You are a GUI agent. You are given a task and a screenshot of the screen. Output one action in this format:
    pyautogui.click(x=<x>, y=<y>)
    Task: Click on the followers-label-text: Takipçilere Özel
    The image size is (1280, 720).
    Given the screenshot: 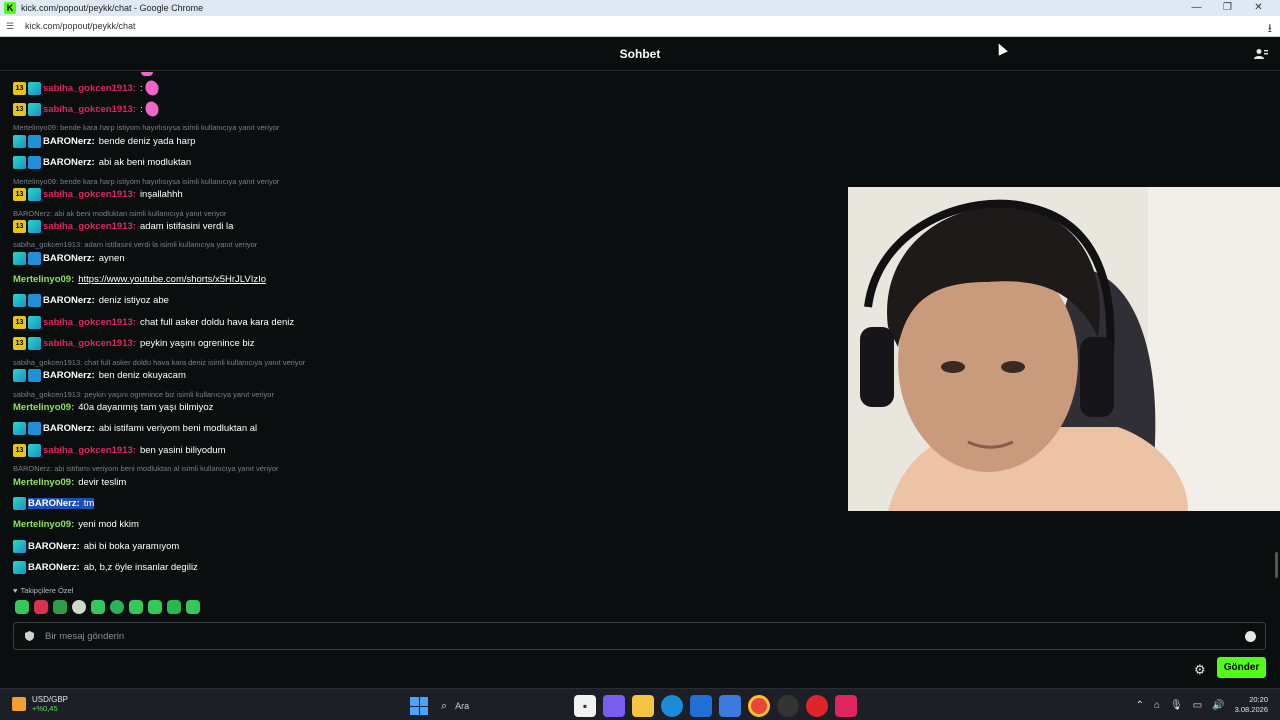 What is the action you would take?
    pyautogui.click(x=47, y=590)
    